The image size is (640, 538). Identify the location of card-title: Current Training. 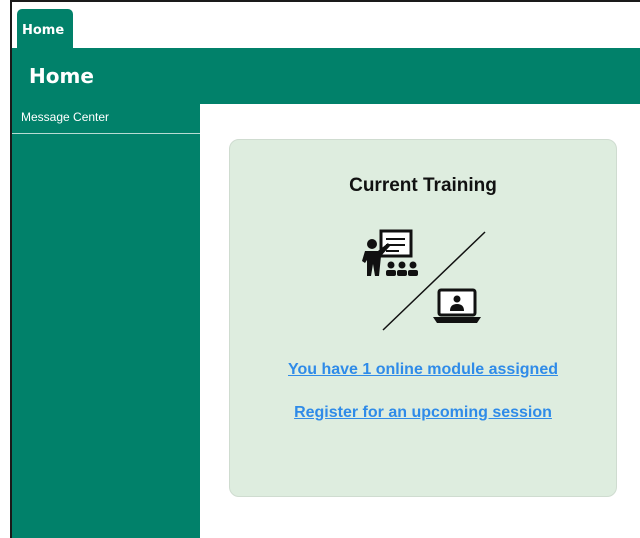
(423, 185).